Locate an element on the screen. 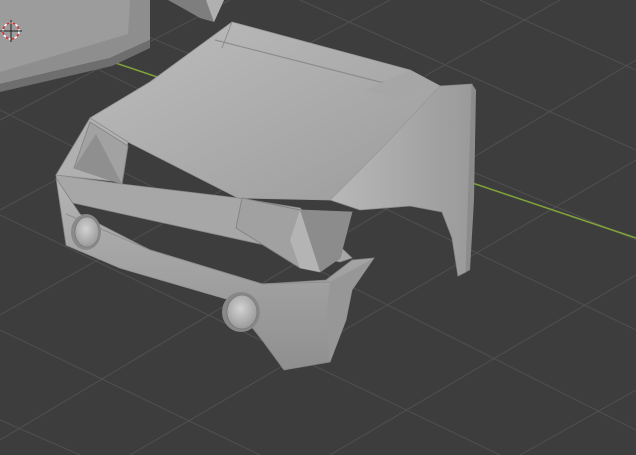  right-fog-lamp is located at coordinates (241, 312).